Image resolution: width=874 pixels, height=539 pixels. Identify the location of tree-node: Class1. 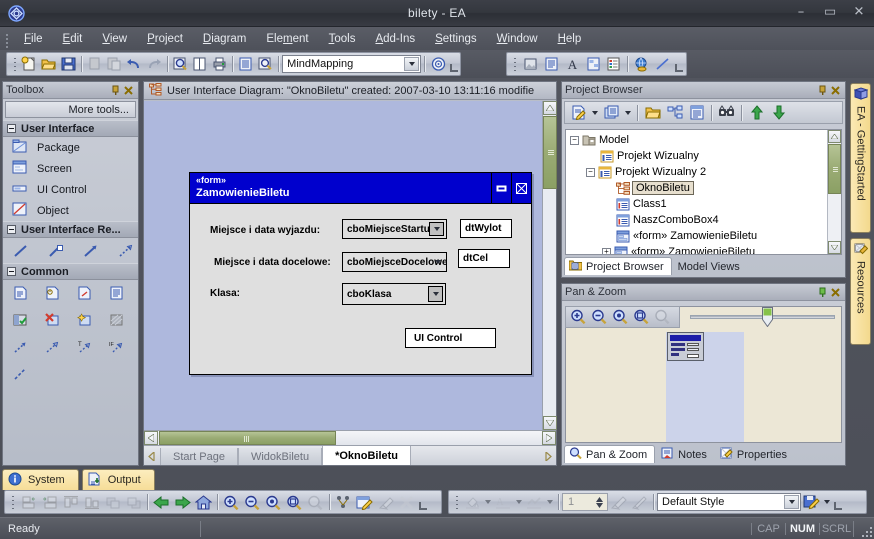
(703, 204).